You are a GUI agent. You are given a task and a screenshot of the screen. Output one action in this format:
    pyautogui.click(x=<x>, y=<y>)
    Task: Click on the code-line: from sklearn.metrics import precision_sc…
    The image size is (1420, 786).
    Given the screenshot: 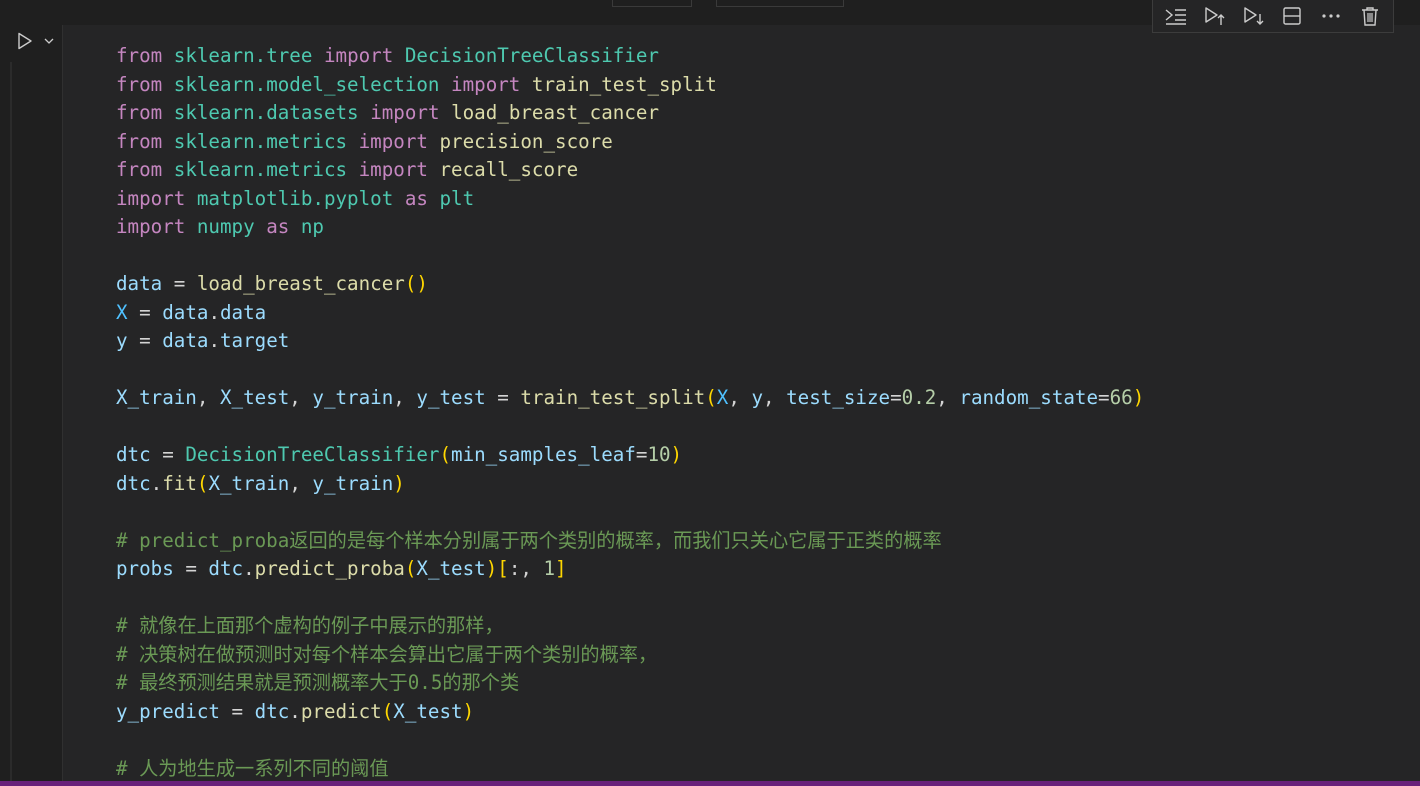 What is the action you would take?
    pyautogui.click(x=630, y=142)
    